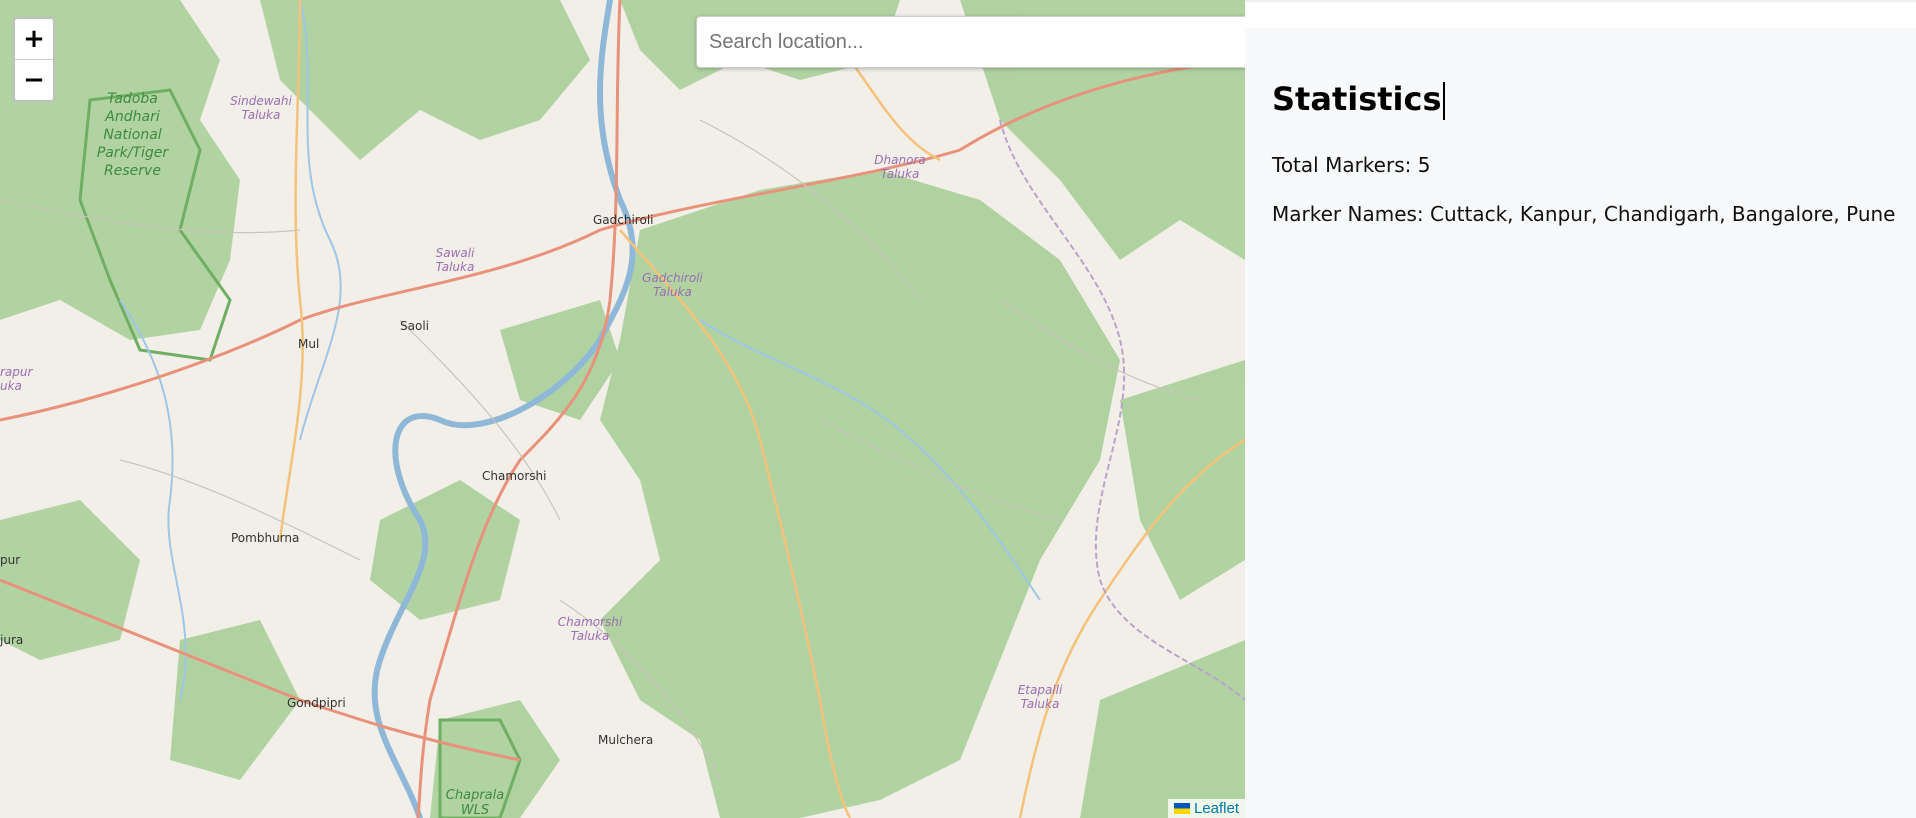  I want to click on zoom-control: + −, so click(34, 59).